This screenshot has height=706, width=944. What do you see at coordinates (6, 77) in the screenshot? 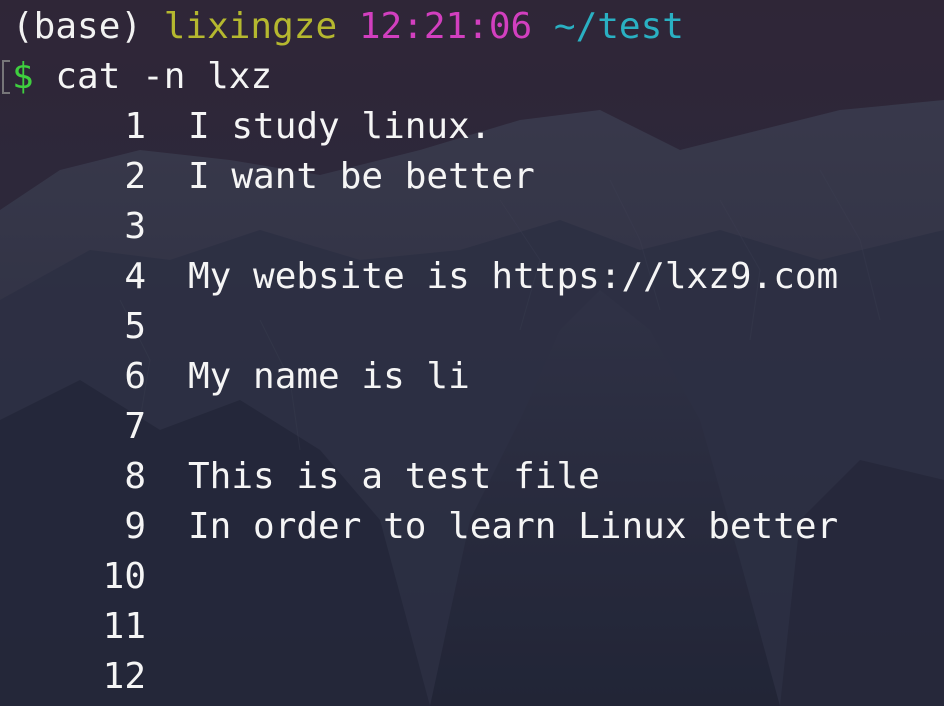
I see `mark-bracket-icon` at bounding box center [6, 77].